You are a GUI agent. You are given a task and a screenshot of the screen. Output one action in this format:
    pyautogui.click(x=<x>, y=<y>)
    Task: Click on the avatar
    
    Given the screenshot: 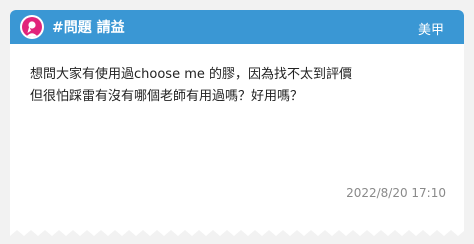 What is the action you would take?
    pyautogui.click(x=32, y=27)
    